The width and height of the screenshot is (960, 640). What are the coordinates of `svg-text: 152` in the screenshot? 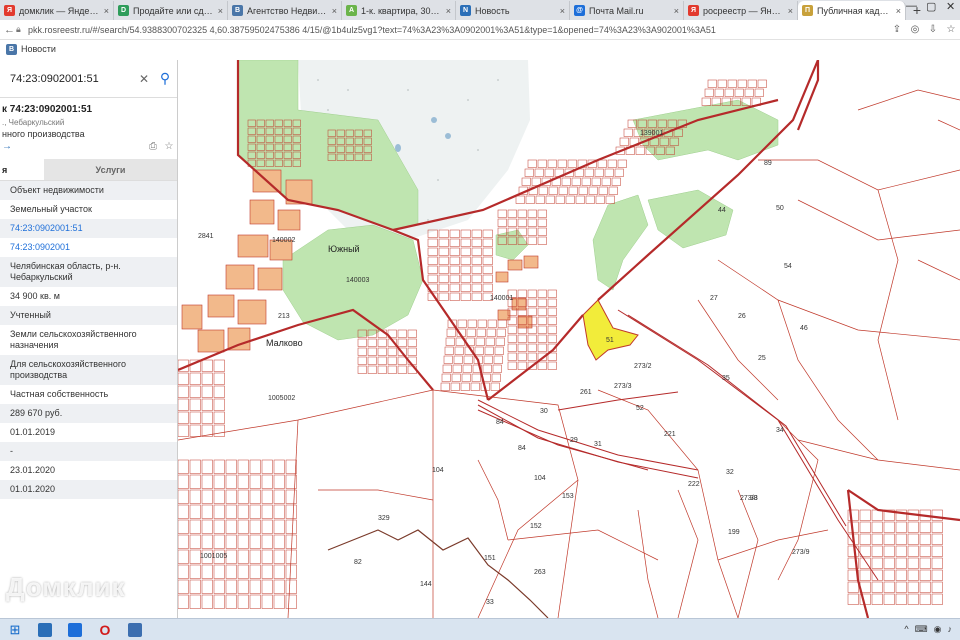 It's located at (536, 526).